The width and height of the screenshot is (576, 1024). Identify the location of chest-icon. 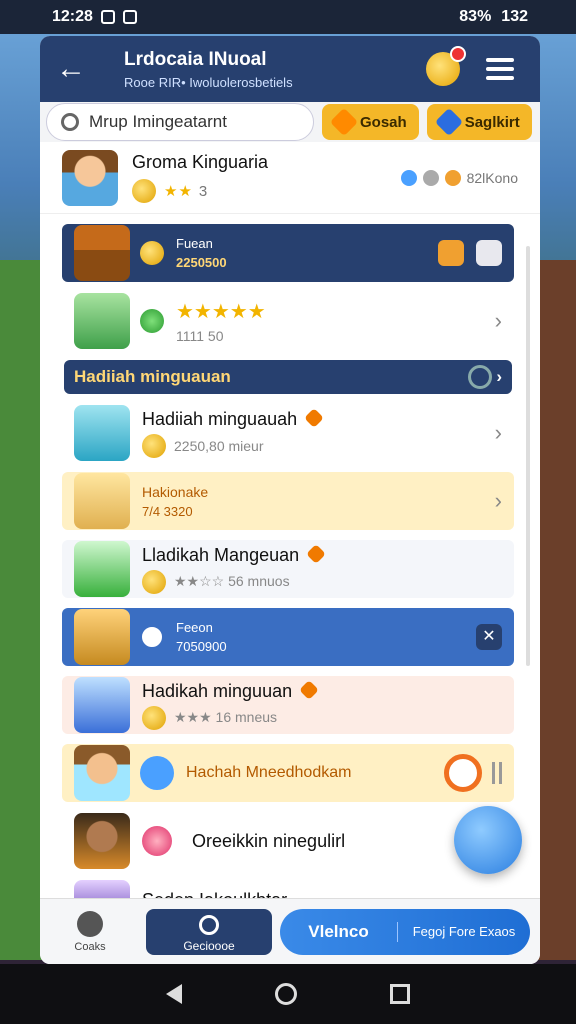
(102, 253).